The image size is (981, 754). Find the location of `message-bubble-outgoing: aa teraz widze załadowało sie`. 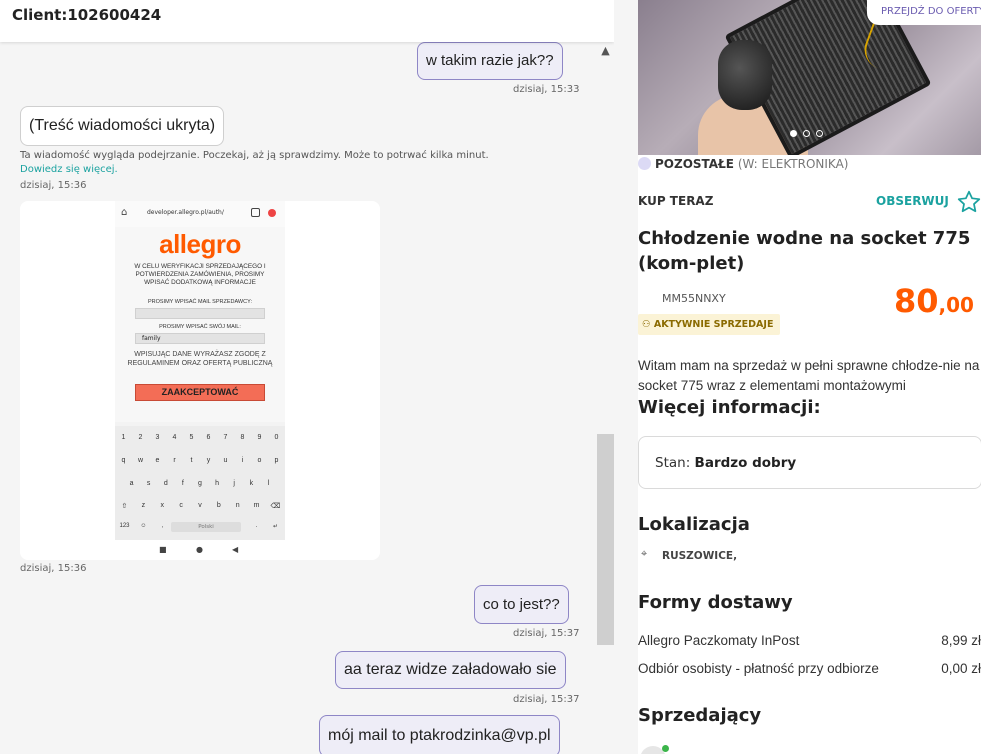

message-bubble-outgoing: aa teraz widze załadowało sie is located at coordinates (450, 670).